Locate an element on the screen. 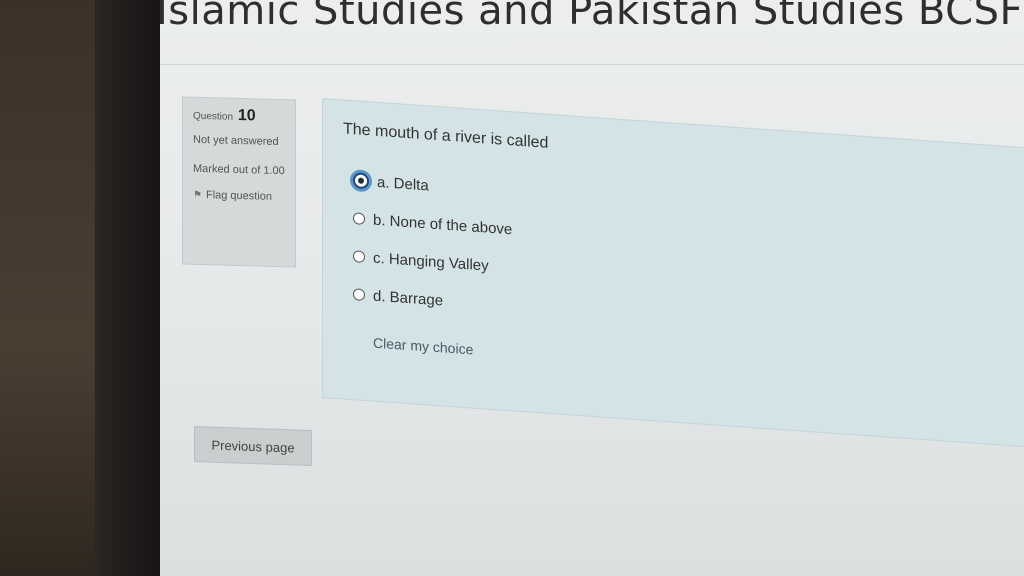 Image resolution: width=1024 pixels, height=576 pixels. previous-page-button: Previous page is located at coordinates (253, 446).